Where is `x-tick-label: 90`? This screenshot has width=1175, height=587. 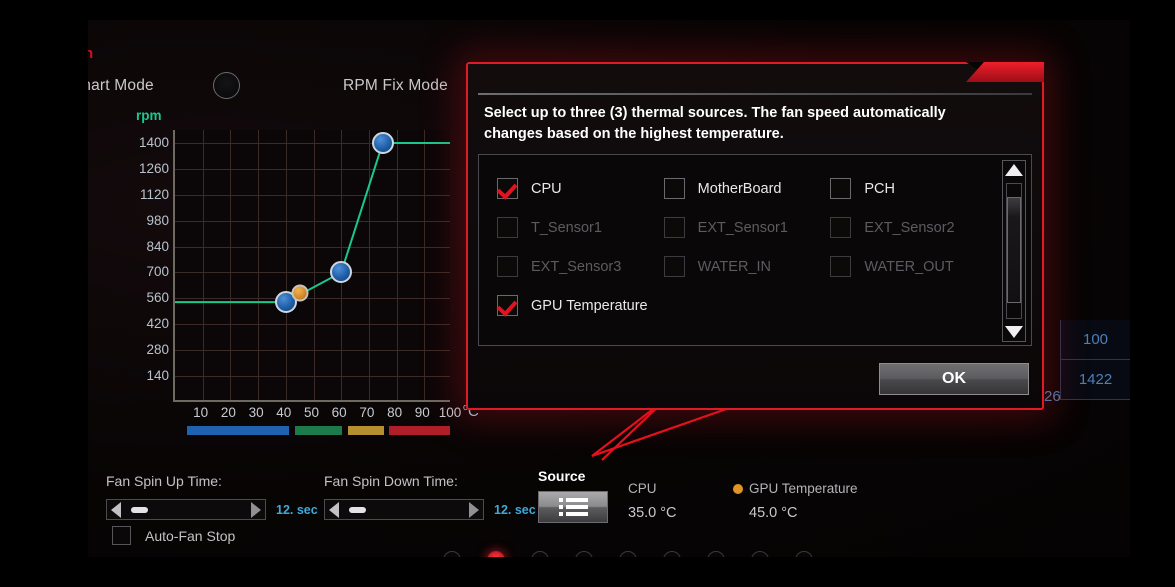
x-tick-label: 90 is located at coordinates (422, 412).